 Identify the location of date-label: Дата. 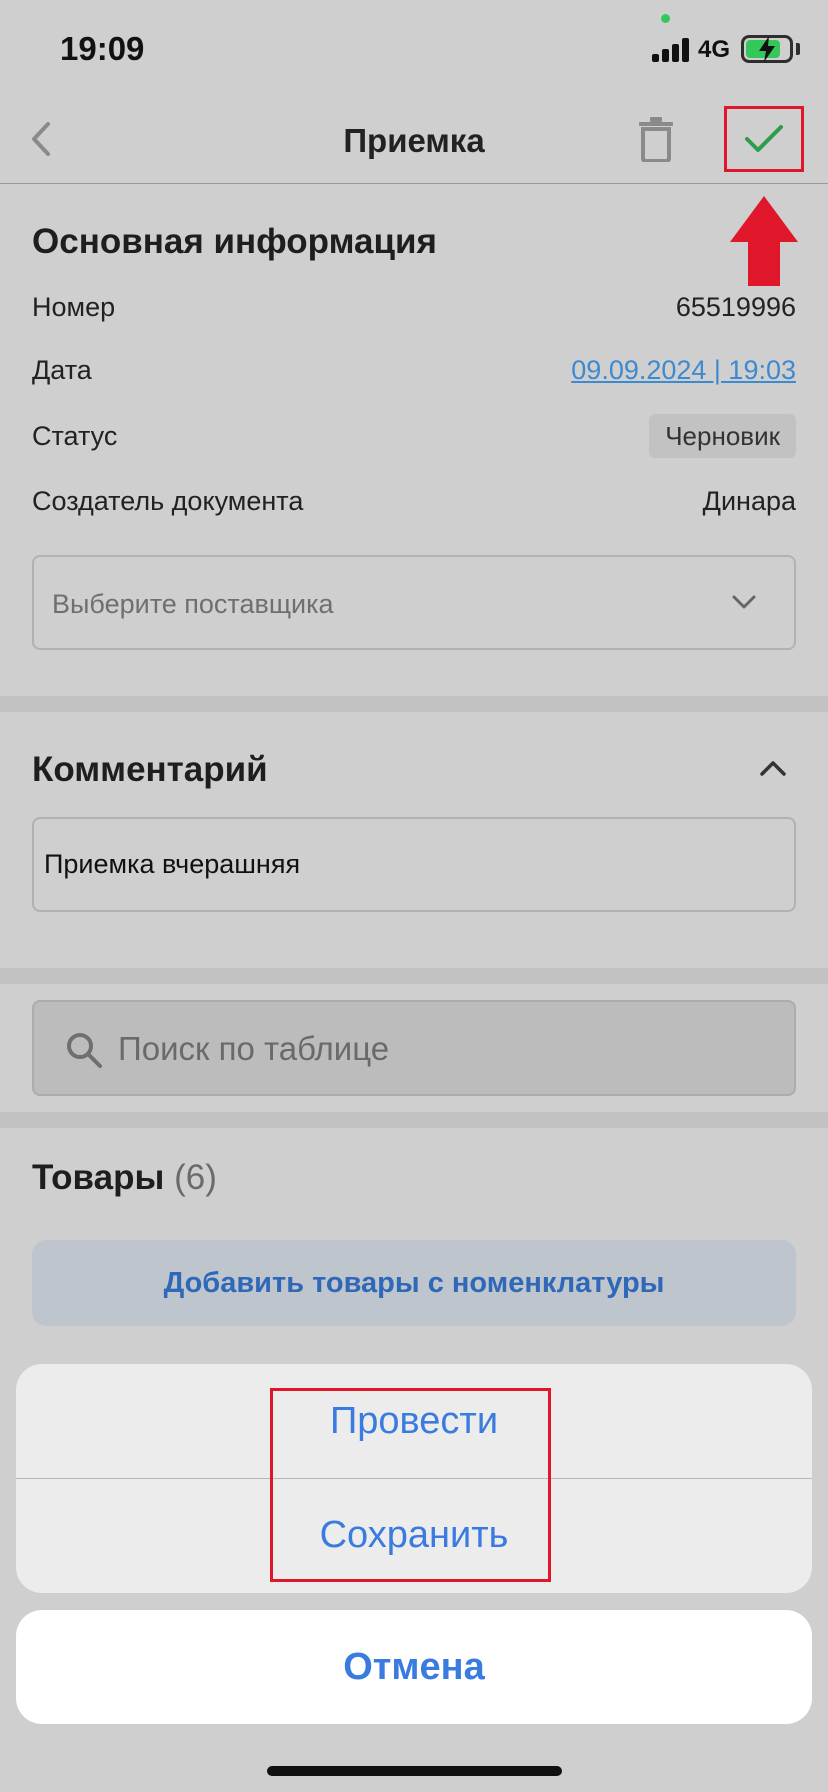
(62, 370).